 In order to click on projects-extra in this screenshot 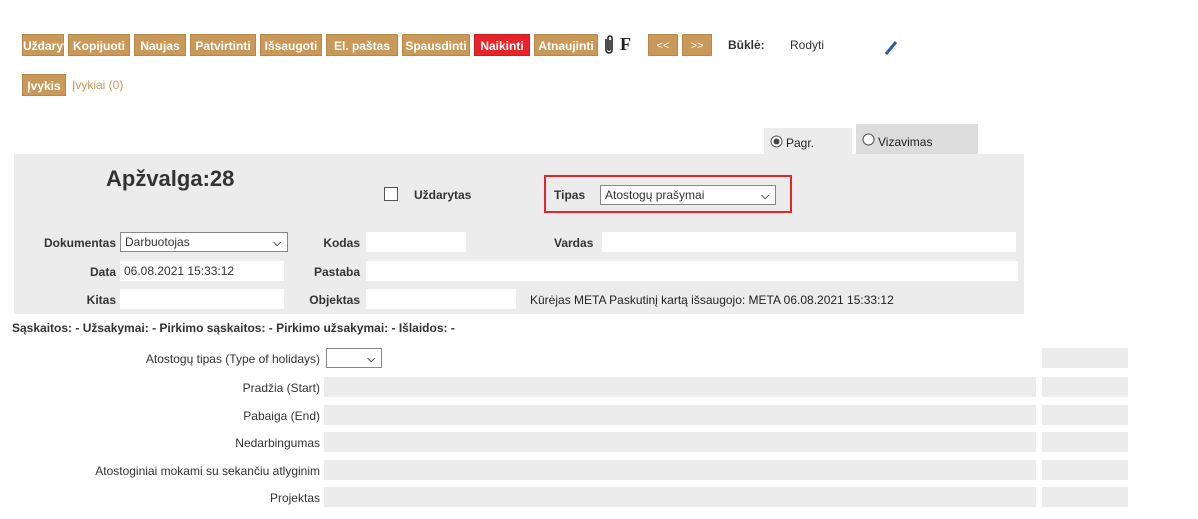, I will do `click(1085, 497)`.